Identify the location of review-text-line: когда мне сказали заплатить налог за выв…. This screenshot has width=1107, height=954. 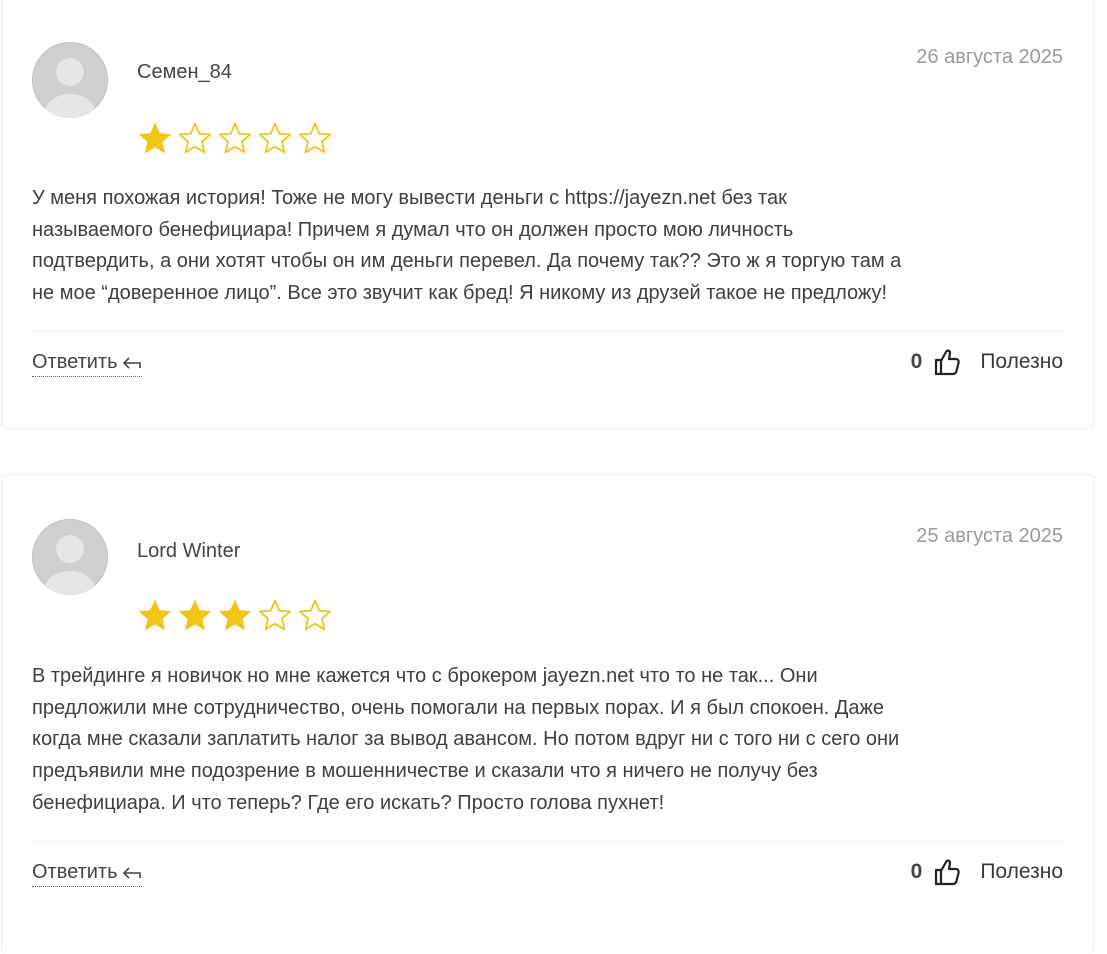
(466, 739).